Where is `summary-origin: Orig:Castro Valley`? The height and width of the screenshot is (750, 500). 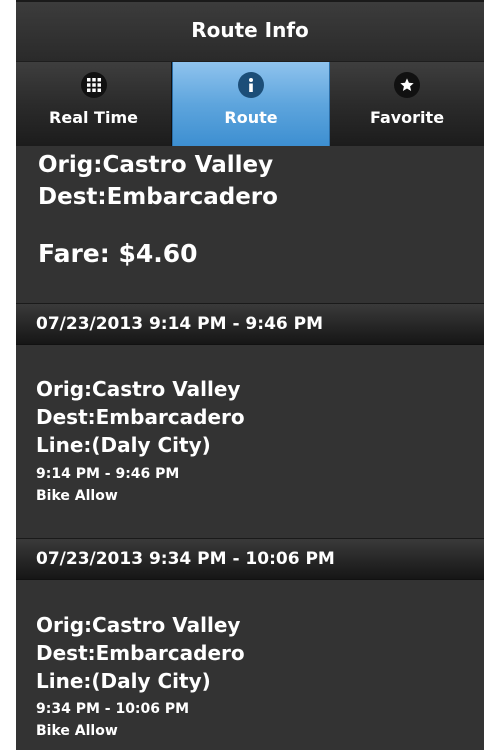
summary-origin: Orig:Castro Valley is located at coordinates (156, 165).